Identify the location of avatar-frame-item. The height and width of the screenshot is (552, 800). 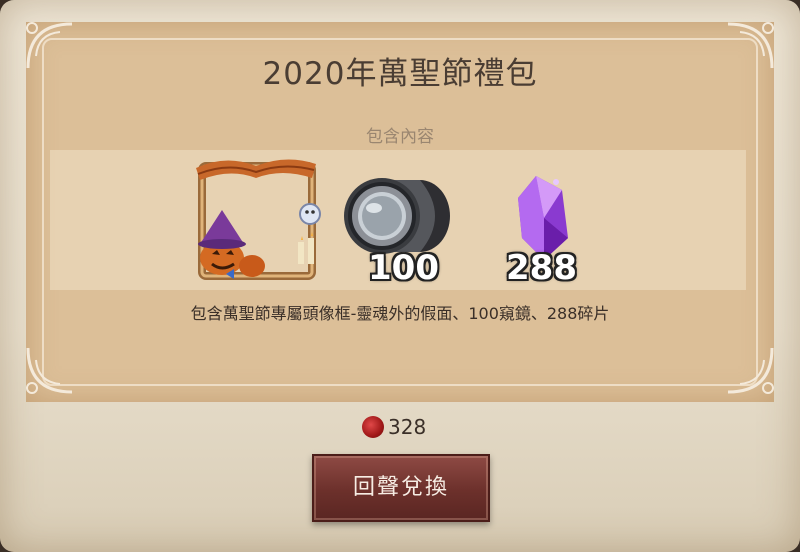
(254, 220).